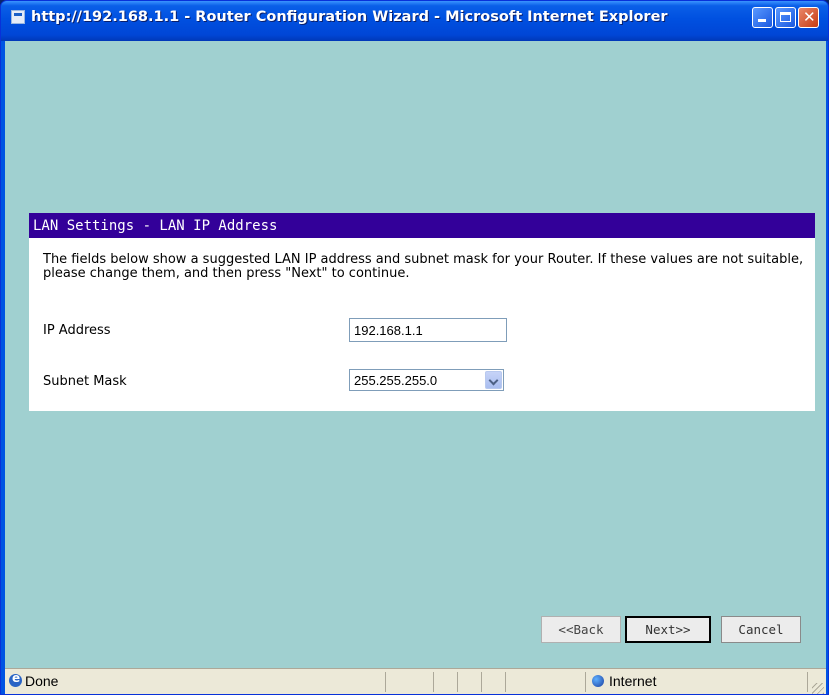 This screenshot has height=695, width=829. I want to click on subnet-mask-label: Subnet Mask, so click(85, 381).